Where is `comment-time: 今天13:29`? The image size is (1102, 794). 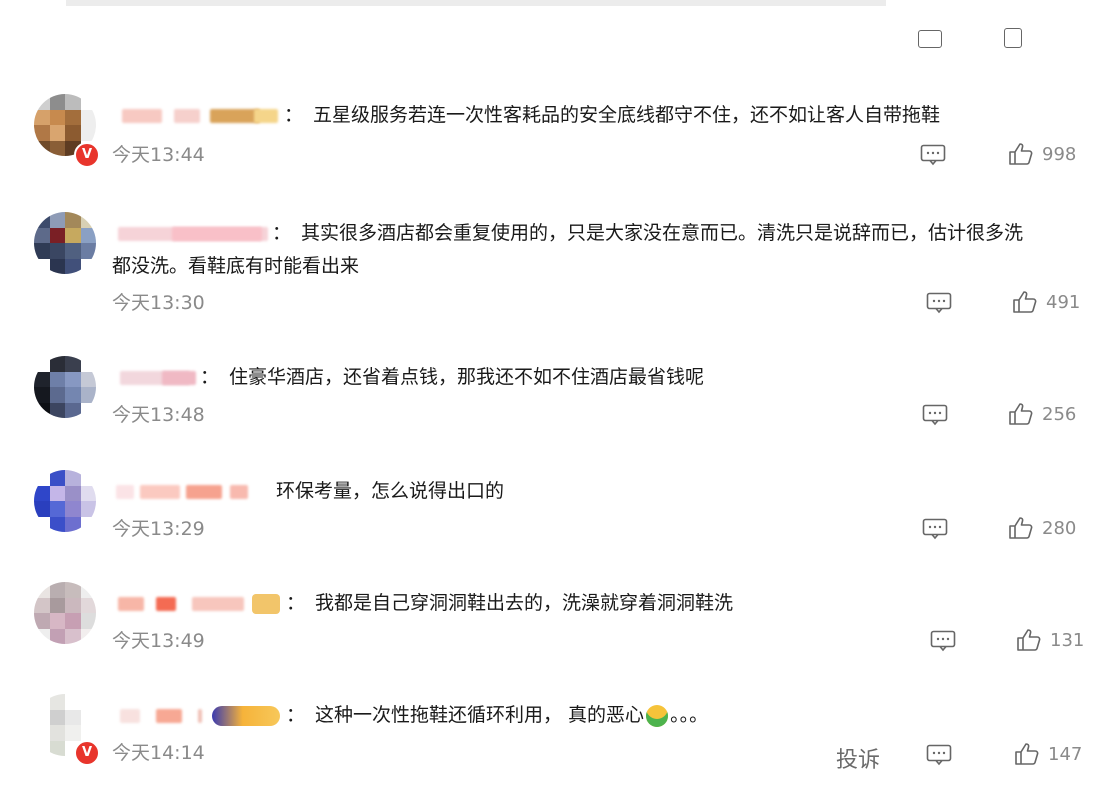 comment-time: 今天13:29 is located at coordinates (158, 529).